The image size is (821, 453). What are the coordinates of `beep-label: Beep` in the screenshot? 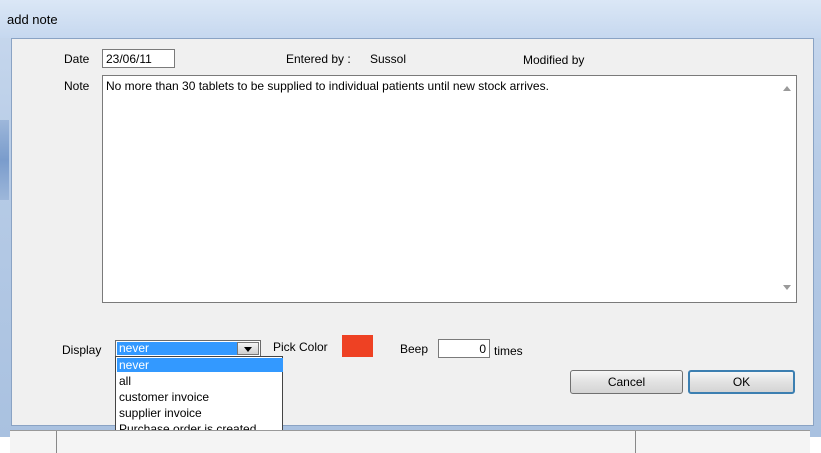 It's located at (414, 349).